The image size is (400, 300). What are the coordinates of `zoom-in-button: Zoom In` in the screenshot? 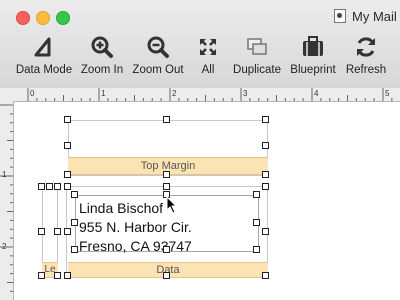 It's located at (102, 53).